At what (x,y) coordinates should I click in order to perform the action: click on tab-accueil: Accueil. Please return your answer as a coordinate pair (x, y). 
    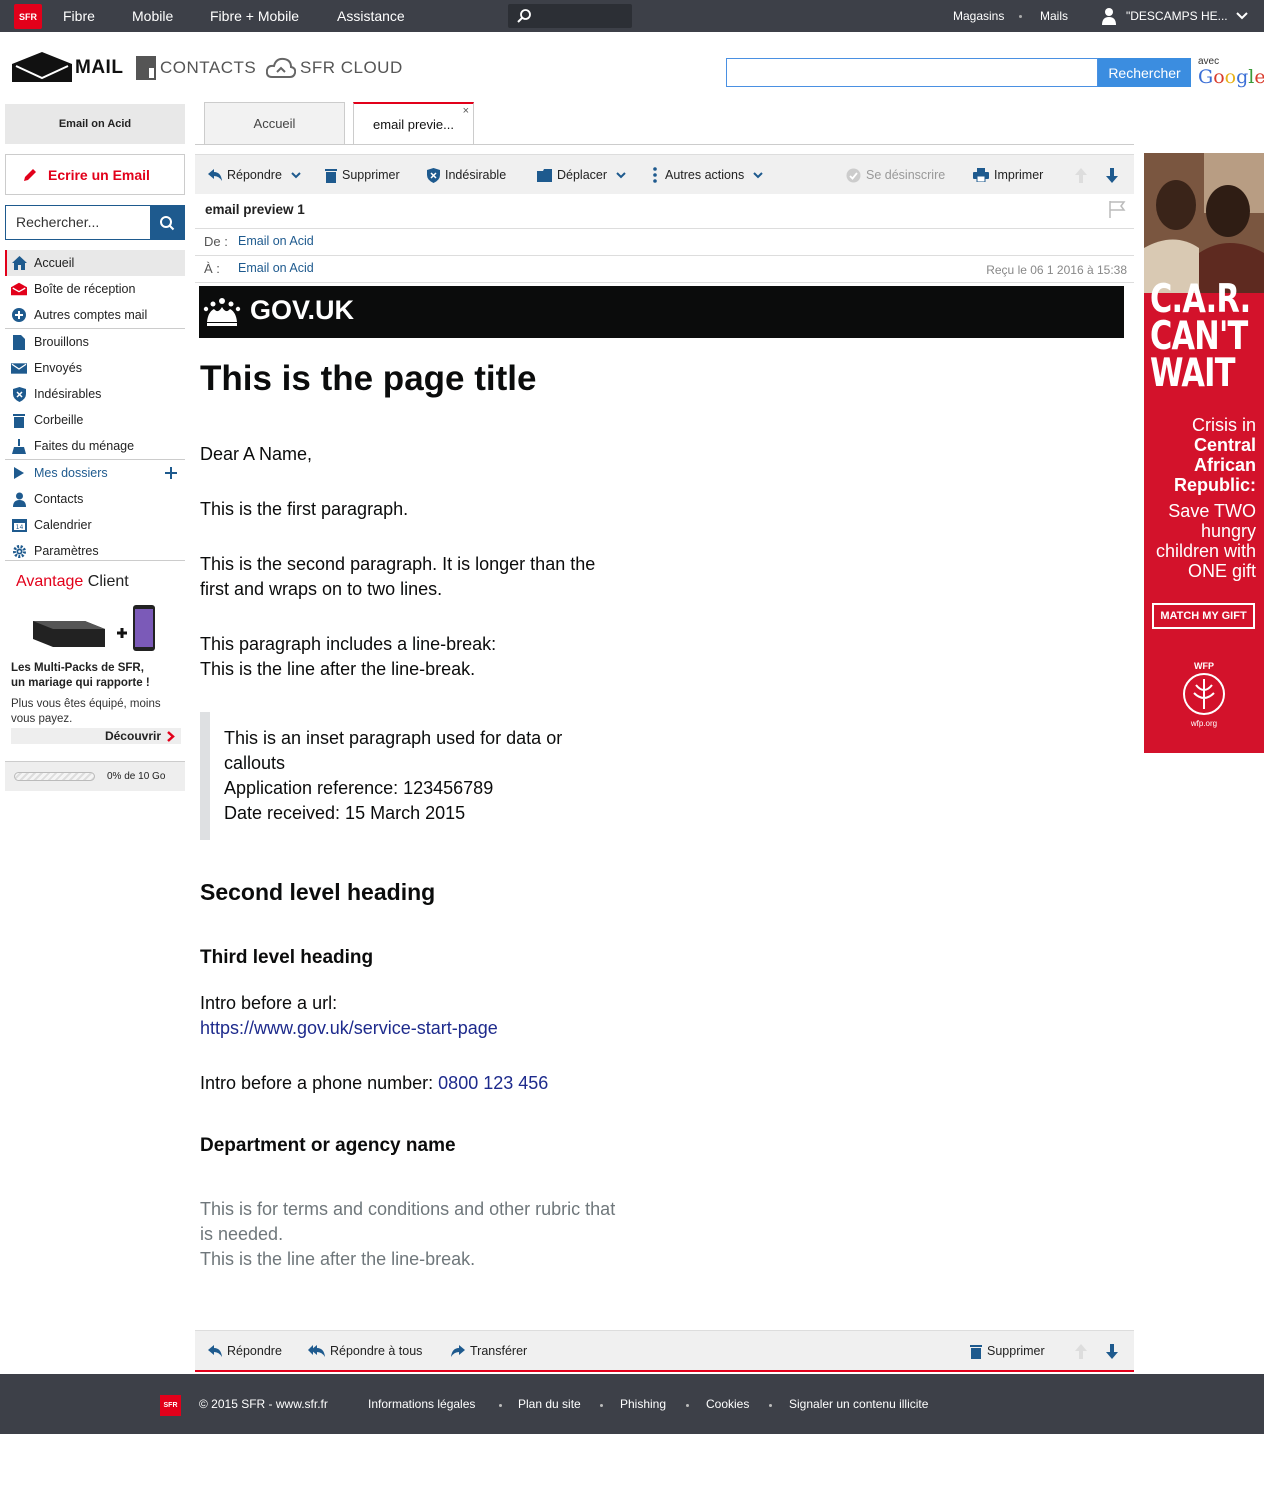
    Looking at the image, I should click on (274, 123).